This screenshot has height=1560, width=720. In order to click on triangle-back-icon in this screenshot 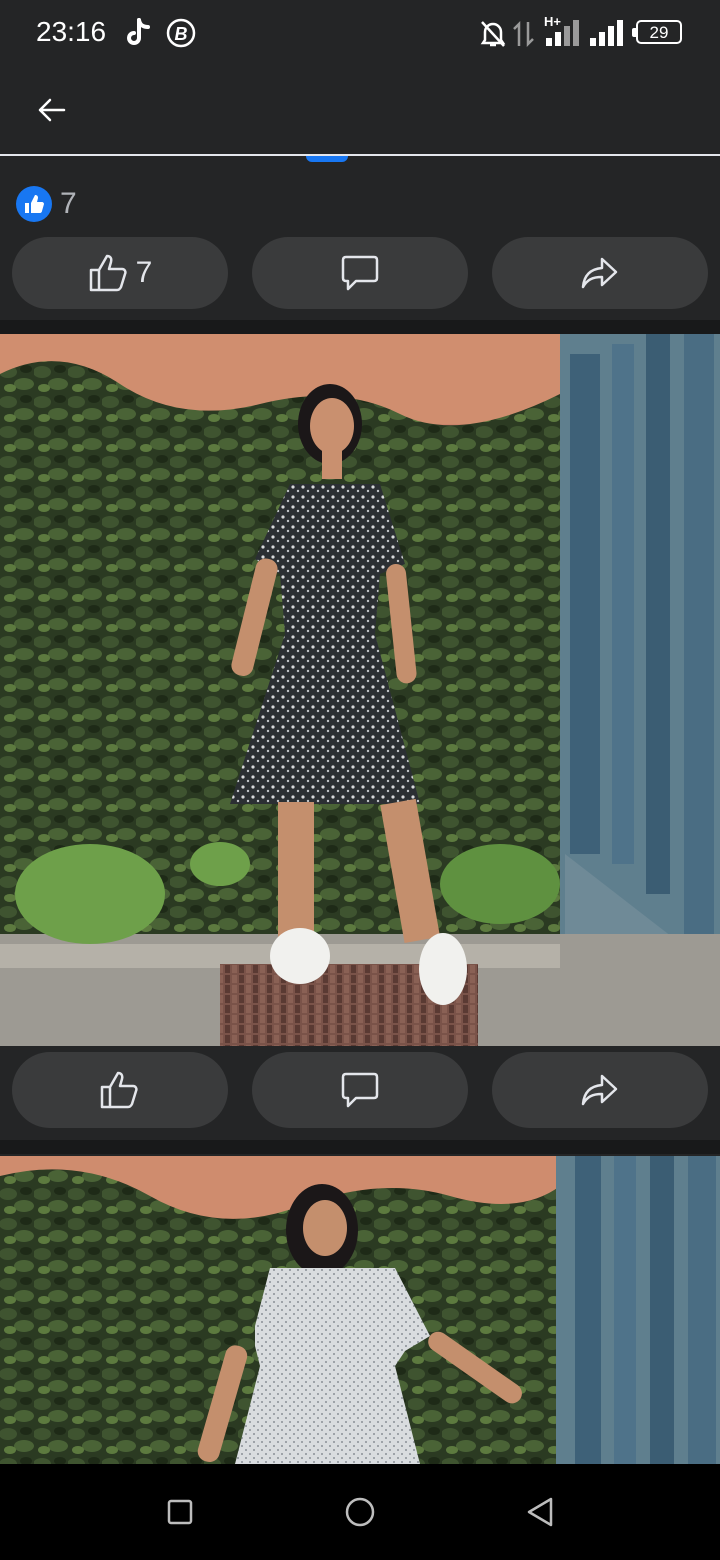, I will do `click(540, 1512)`.